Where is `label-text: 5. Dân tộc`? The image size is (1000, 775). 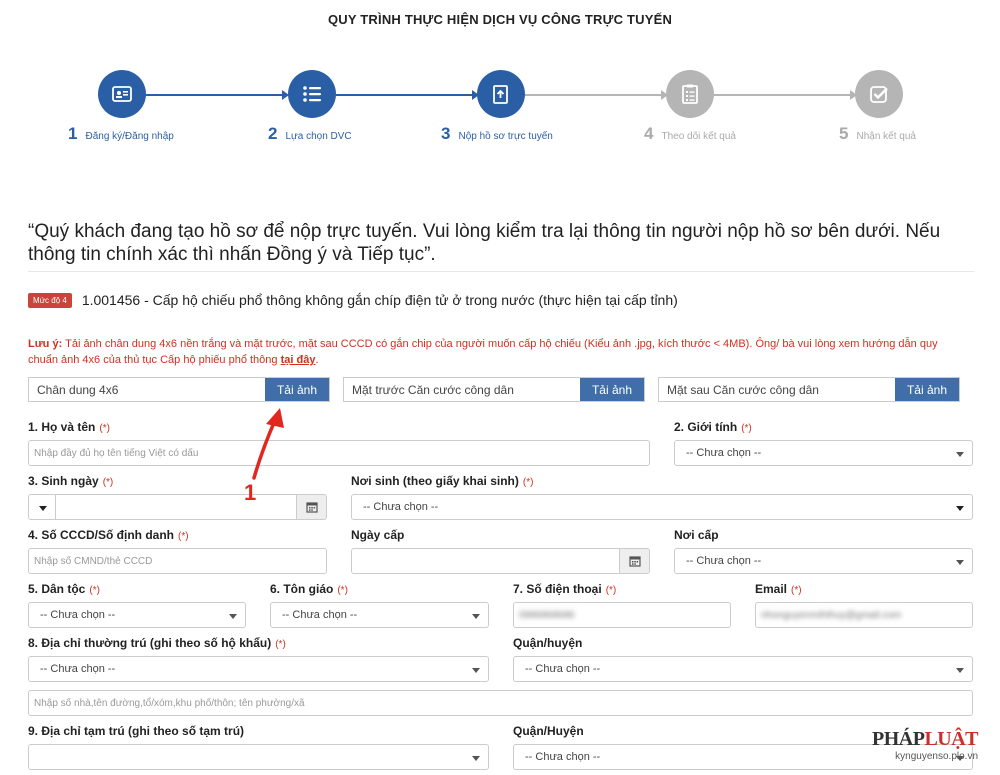
label-text: 5. Dân tộc is located at coordinates (57, 589).